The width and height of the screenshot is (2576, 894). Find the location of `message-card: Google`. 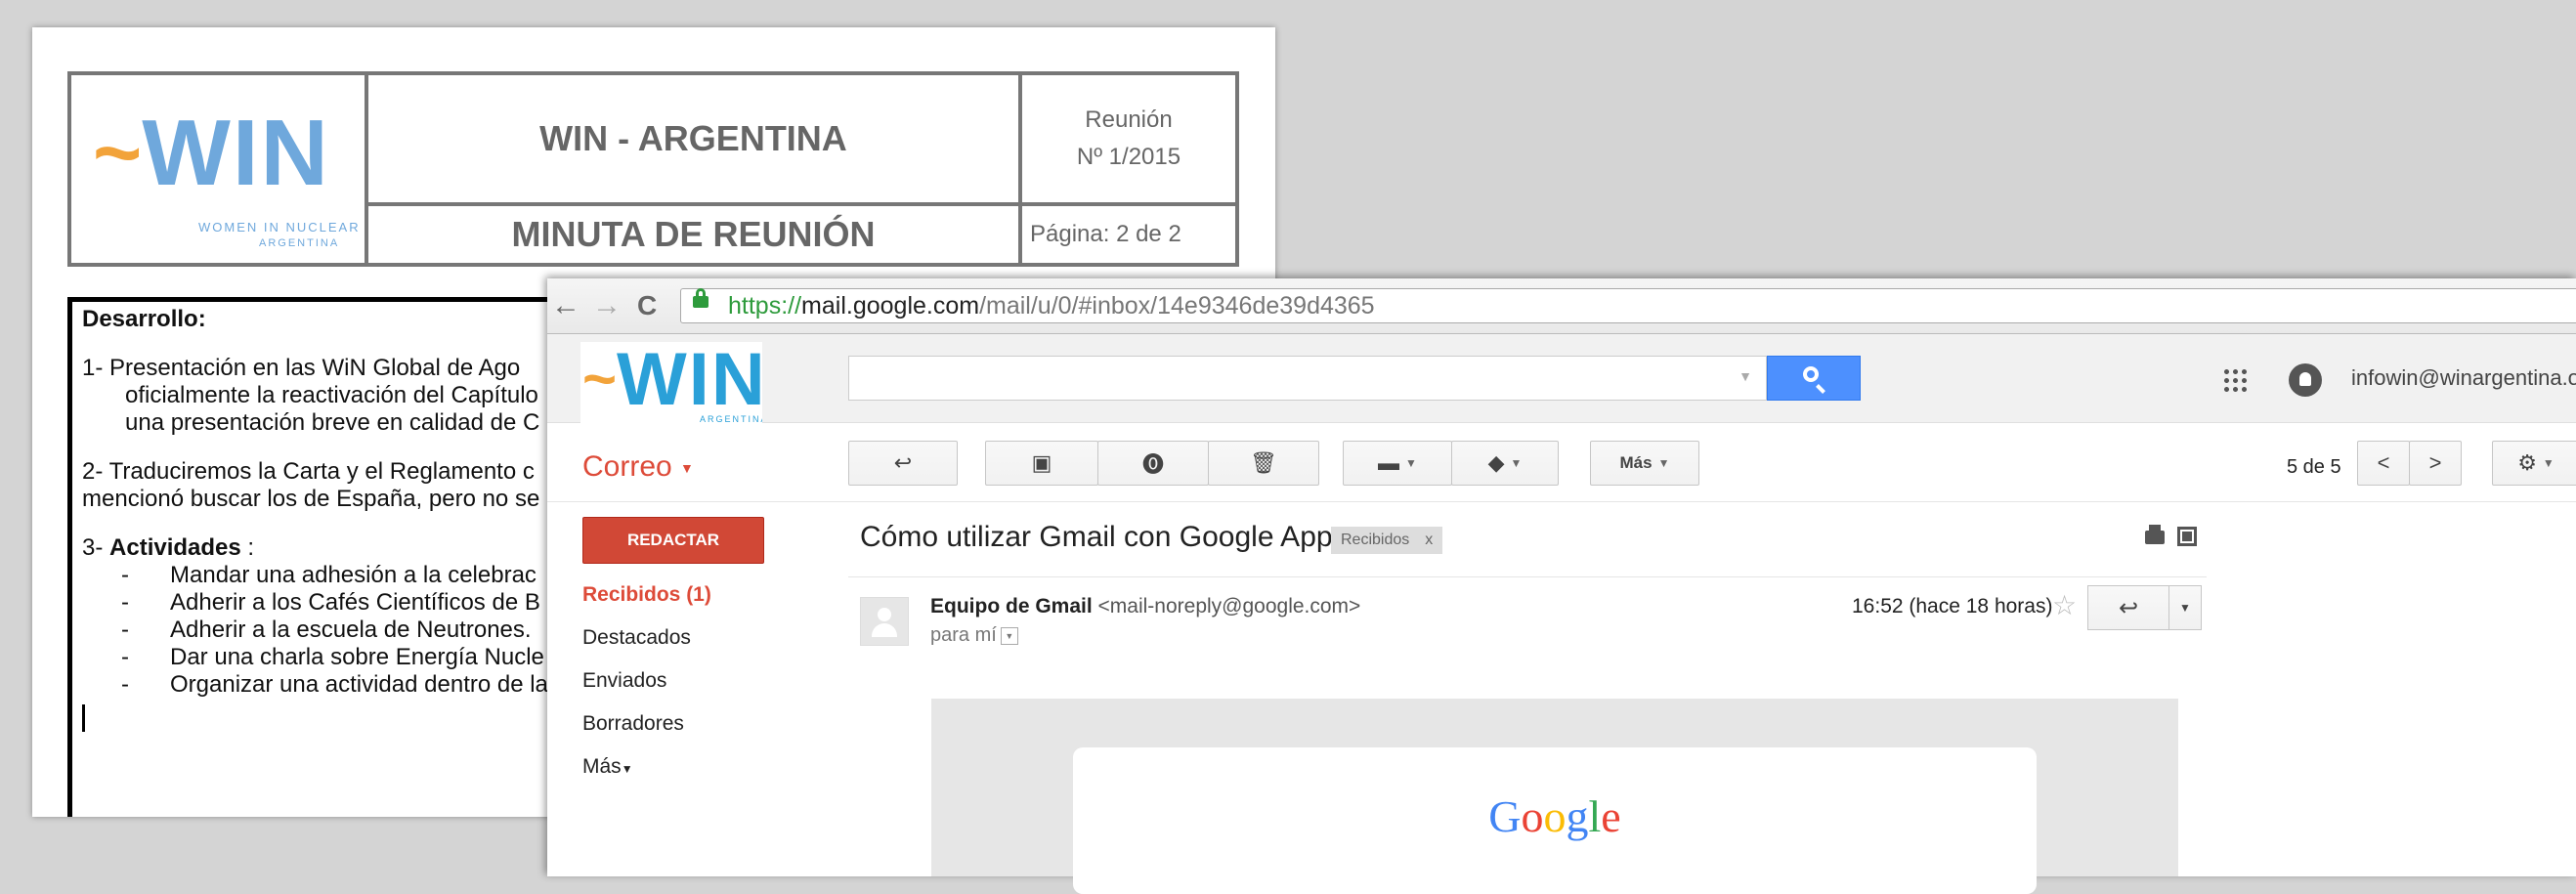

message-card: Google is located at coordinates (1555, 820).